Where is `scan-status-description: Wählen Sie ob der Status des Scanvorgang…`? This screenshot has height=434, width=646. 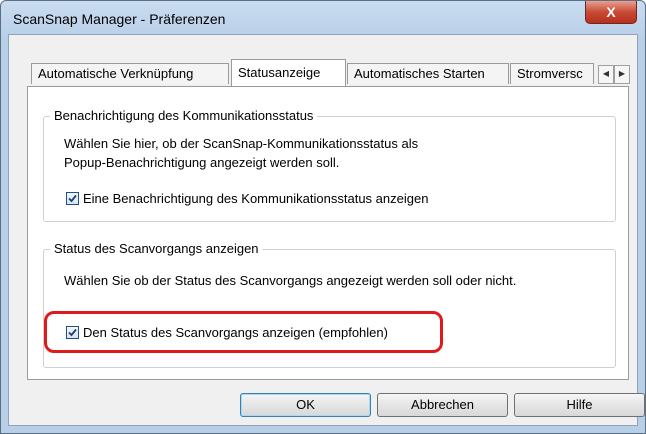
scan-status-description: Wählen Sie ob der Status des Scanvorgang… is located at coordinates (290, 280).